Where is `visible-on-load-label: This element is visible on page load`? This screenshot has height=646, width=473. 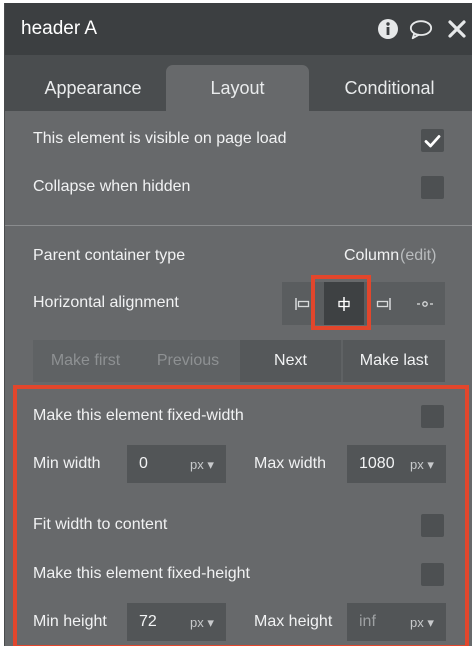 visible-on-load-label: This element is visible on page load is located at coordinates (160, 138).